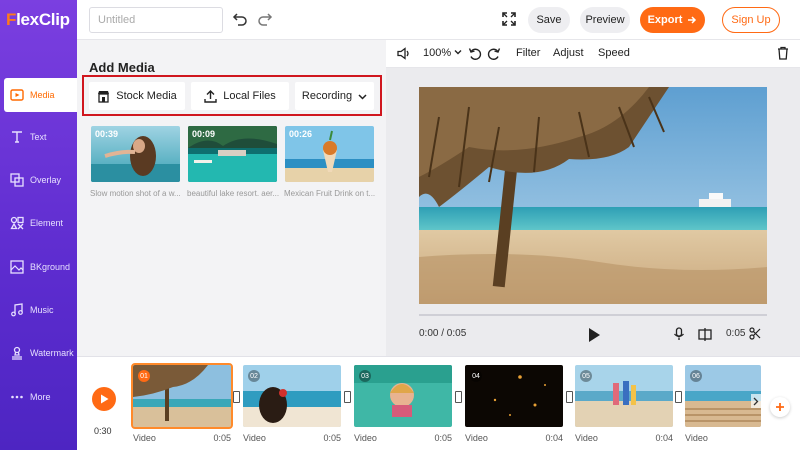 This screenshot has height=450, width=800. I want to click on duration-badge: 00:26, so click(301, 134).